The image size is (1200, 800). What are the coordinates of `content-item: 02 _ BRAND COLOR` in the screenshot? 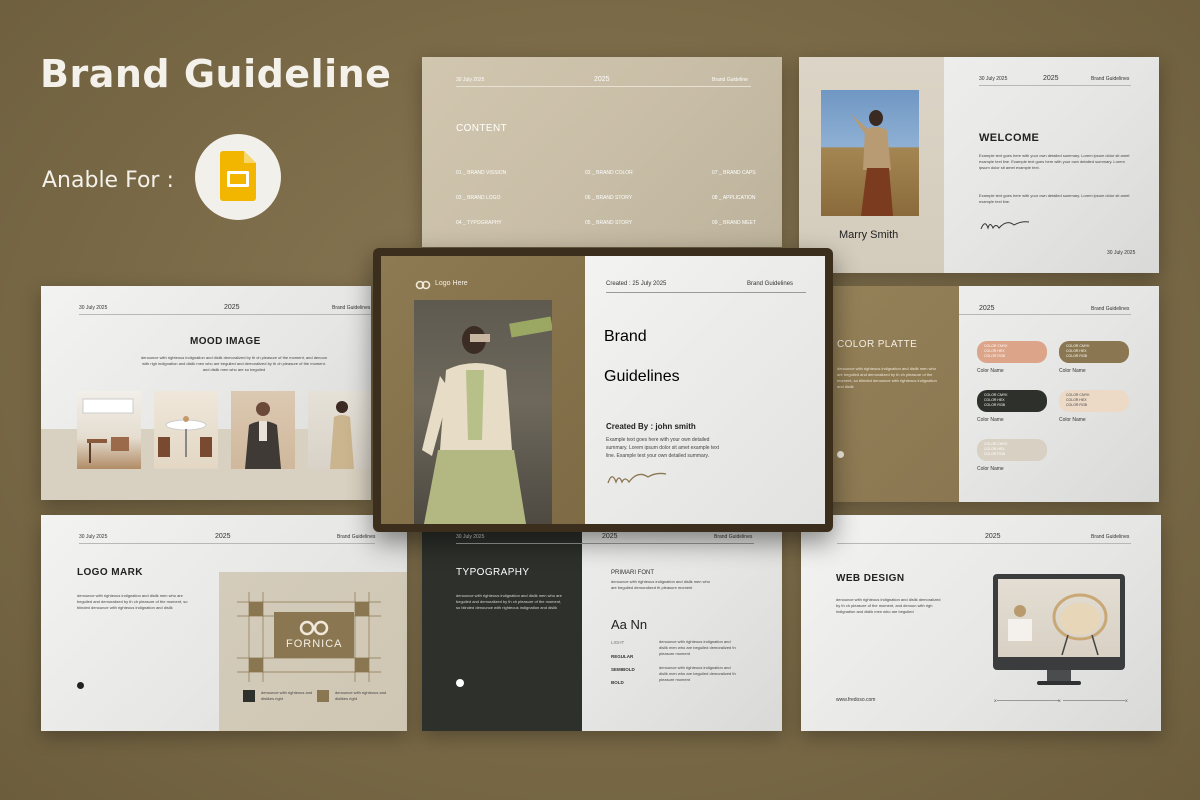 It's located at (609, 173).